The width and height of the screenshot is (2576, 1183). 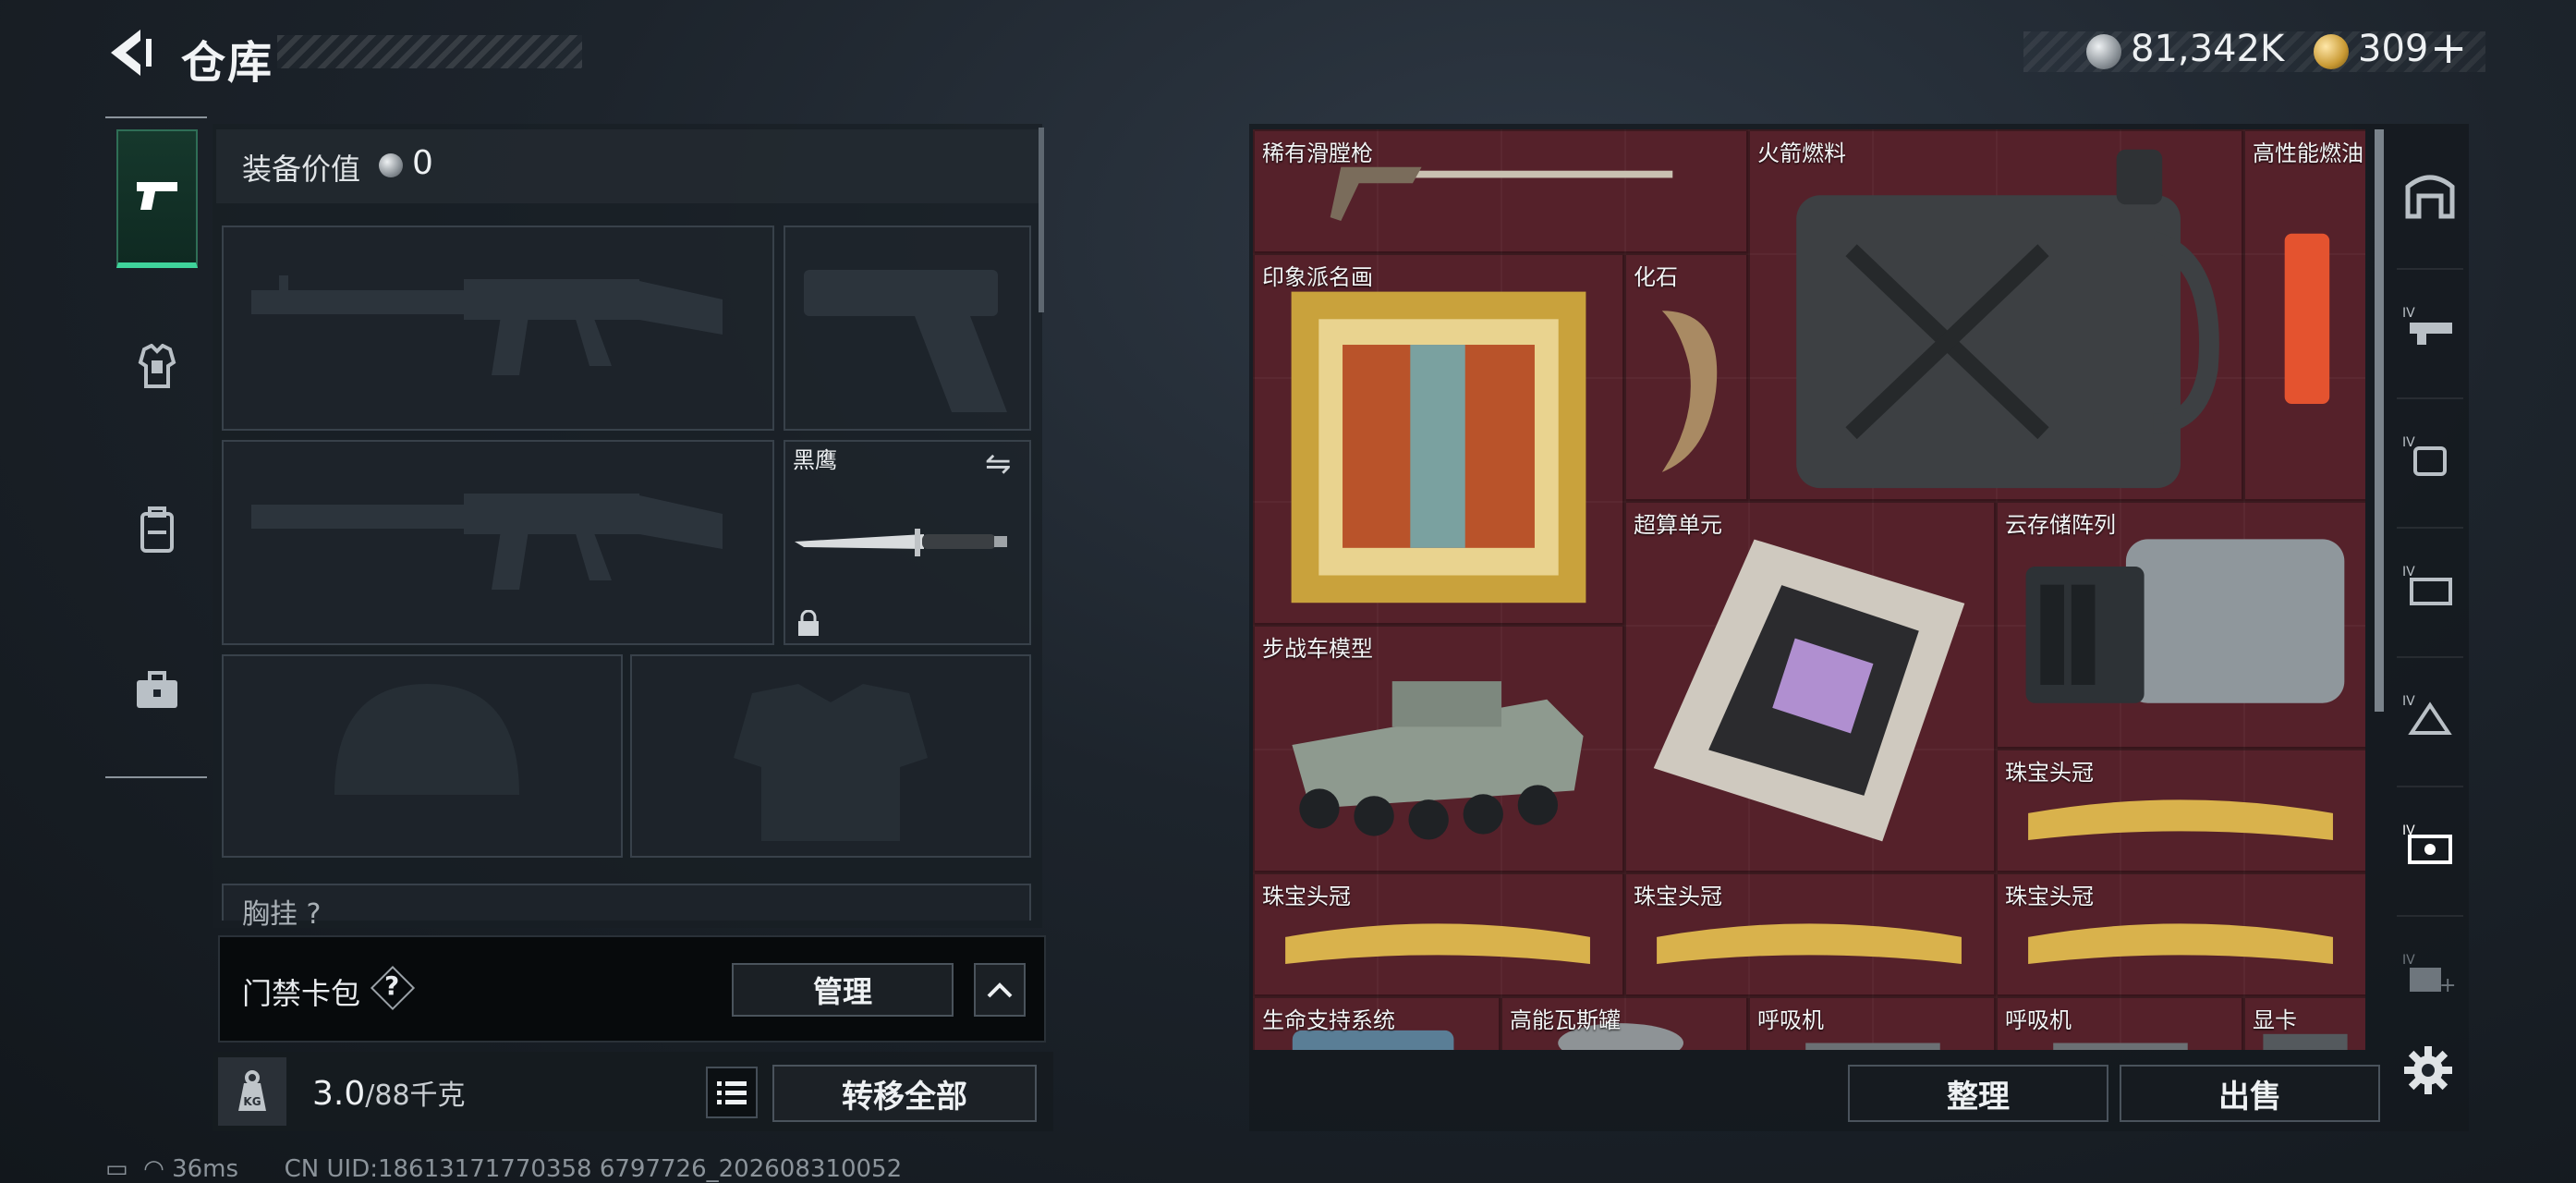 I want to click on nav-tab-weapons, so click(x=157, y=198).